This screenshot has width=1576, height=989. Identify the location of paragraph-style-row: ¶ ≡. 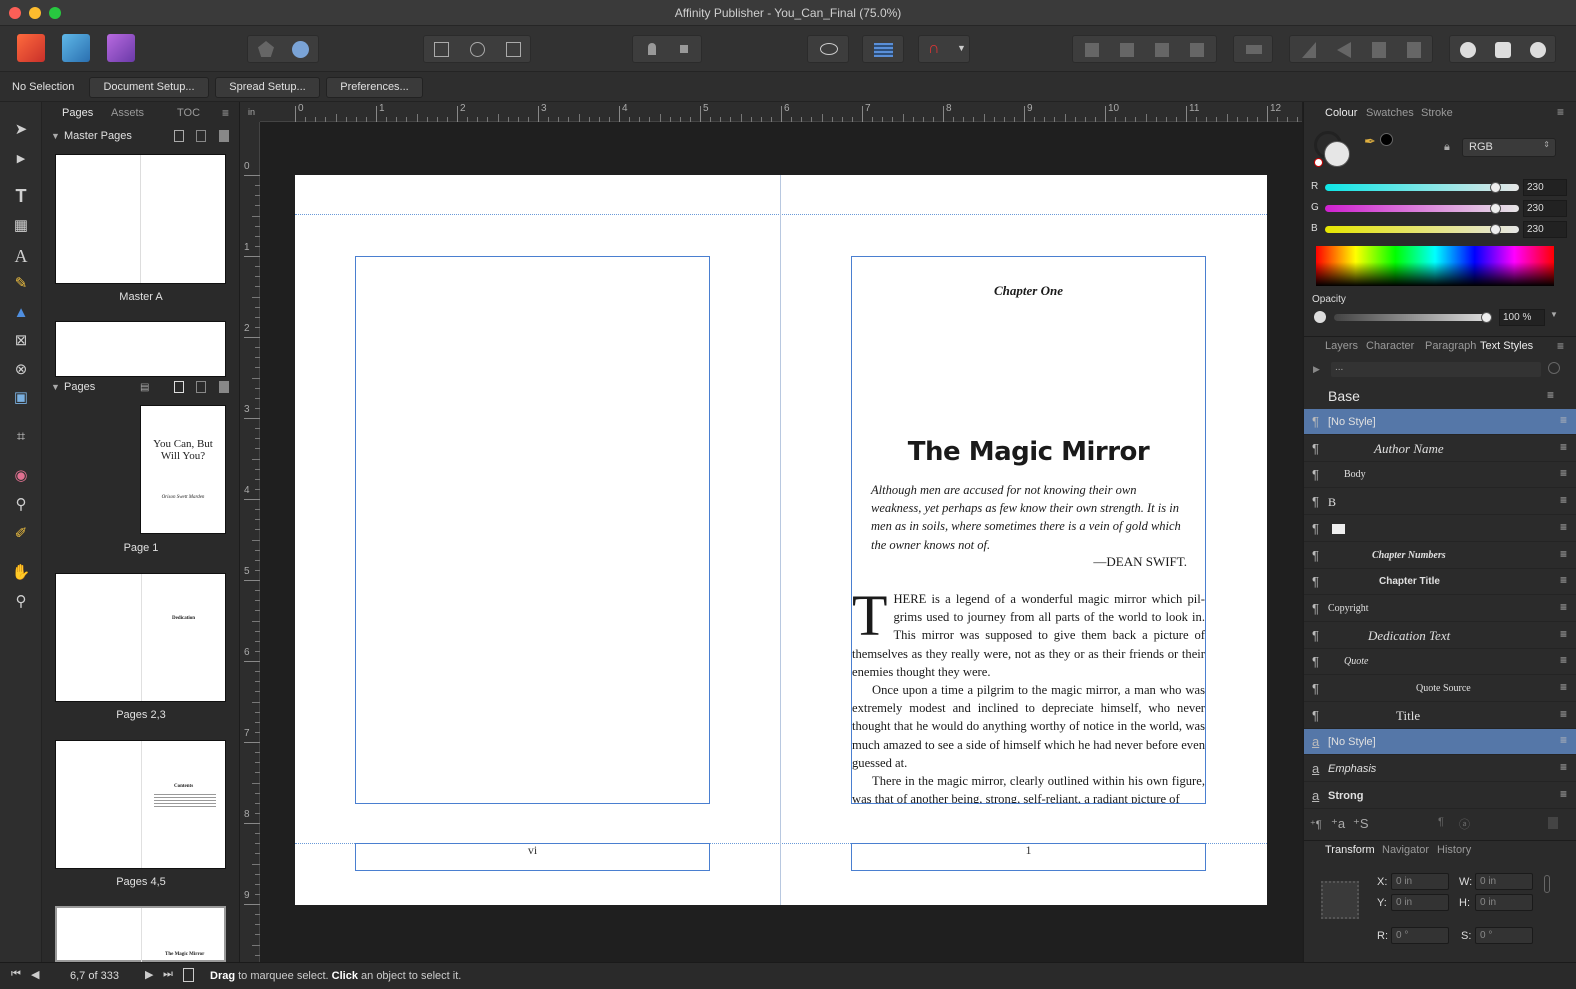
(1440, 529).